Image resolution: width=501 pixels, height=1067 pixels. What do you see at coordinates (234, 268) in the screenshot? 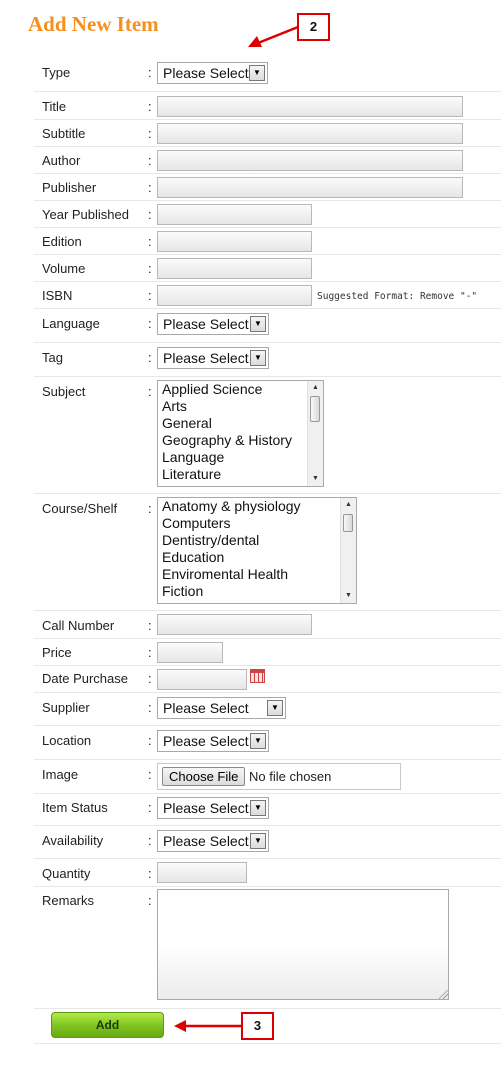
I see `volume-input` at bounding box center [234, 268].